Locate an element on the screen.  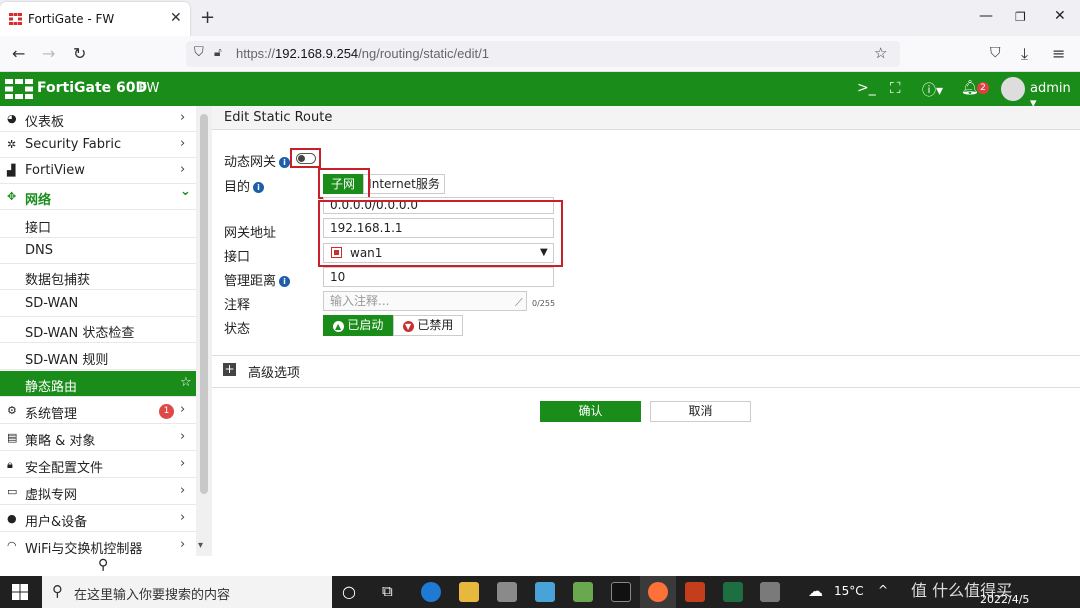
forward-icon: → is located at coordinates (48, 53).